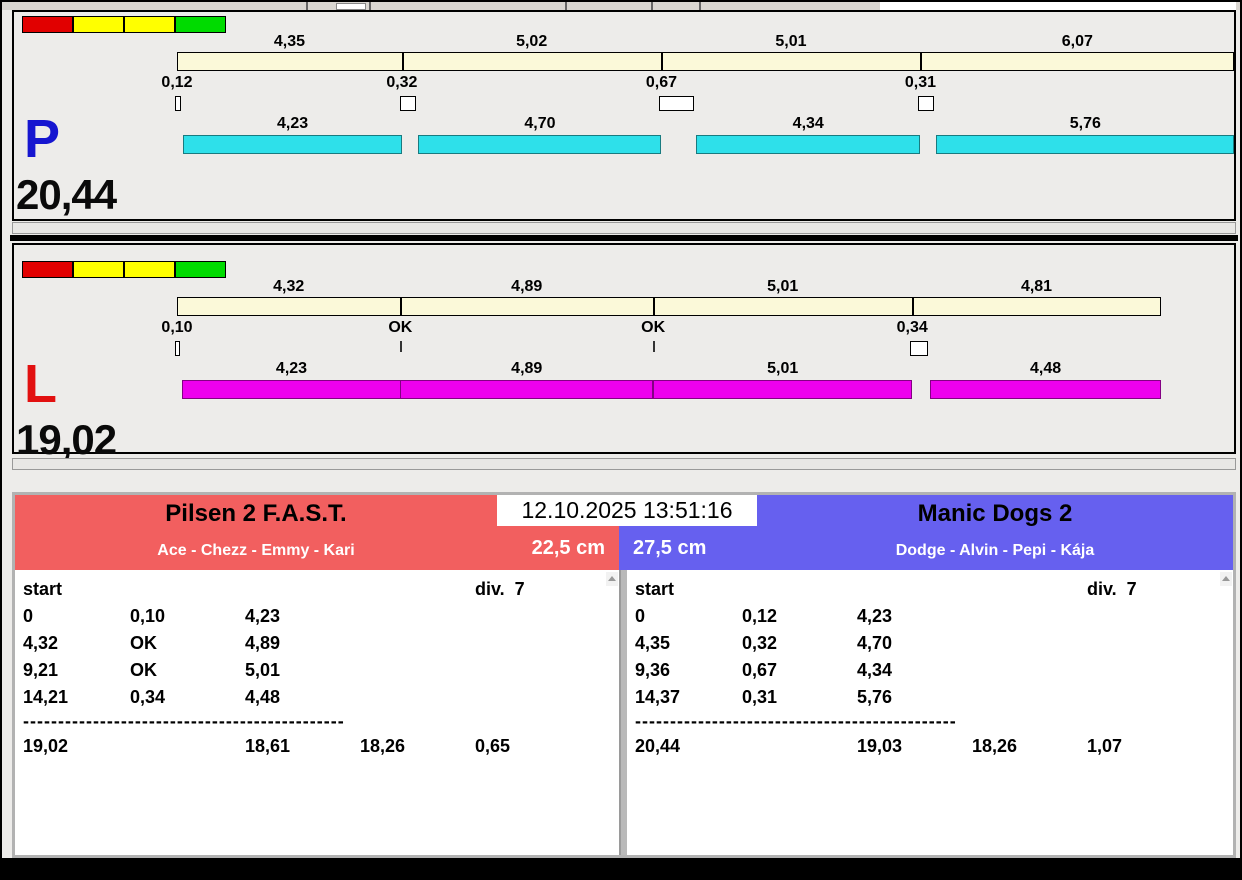 The height and width of the screenshot is (880, 1242). I want to click on table-row: 4,35 0,32 4,70, so click(930, 643).